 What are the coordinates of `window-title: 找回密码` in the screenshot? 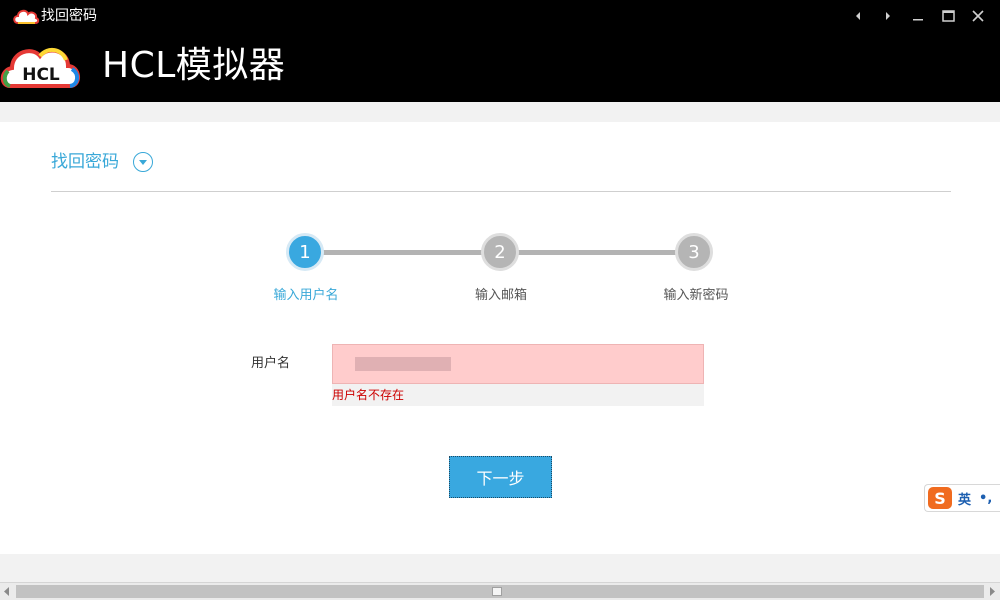 It's located at (69, 16).